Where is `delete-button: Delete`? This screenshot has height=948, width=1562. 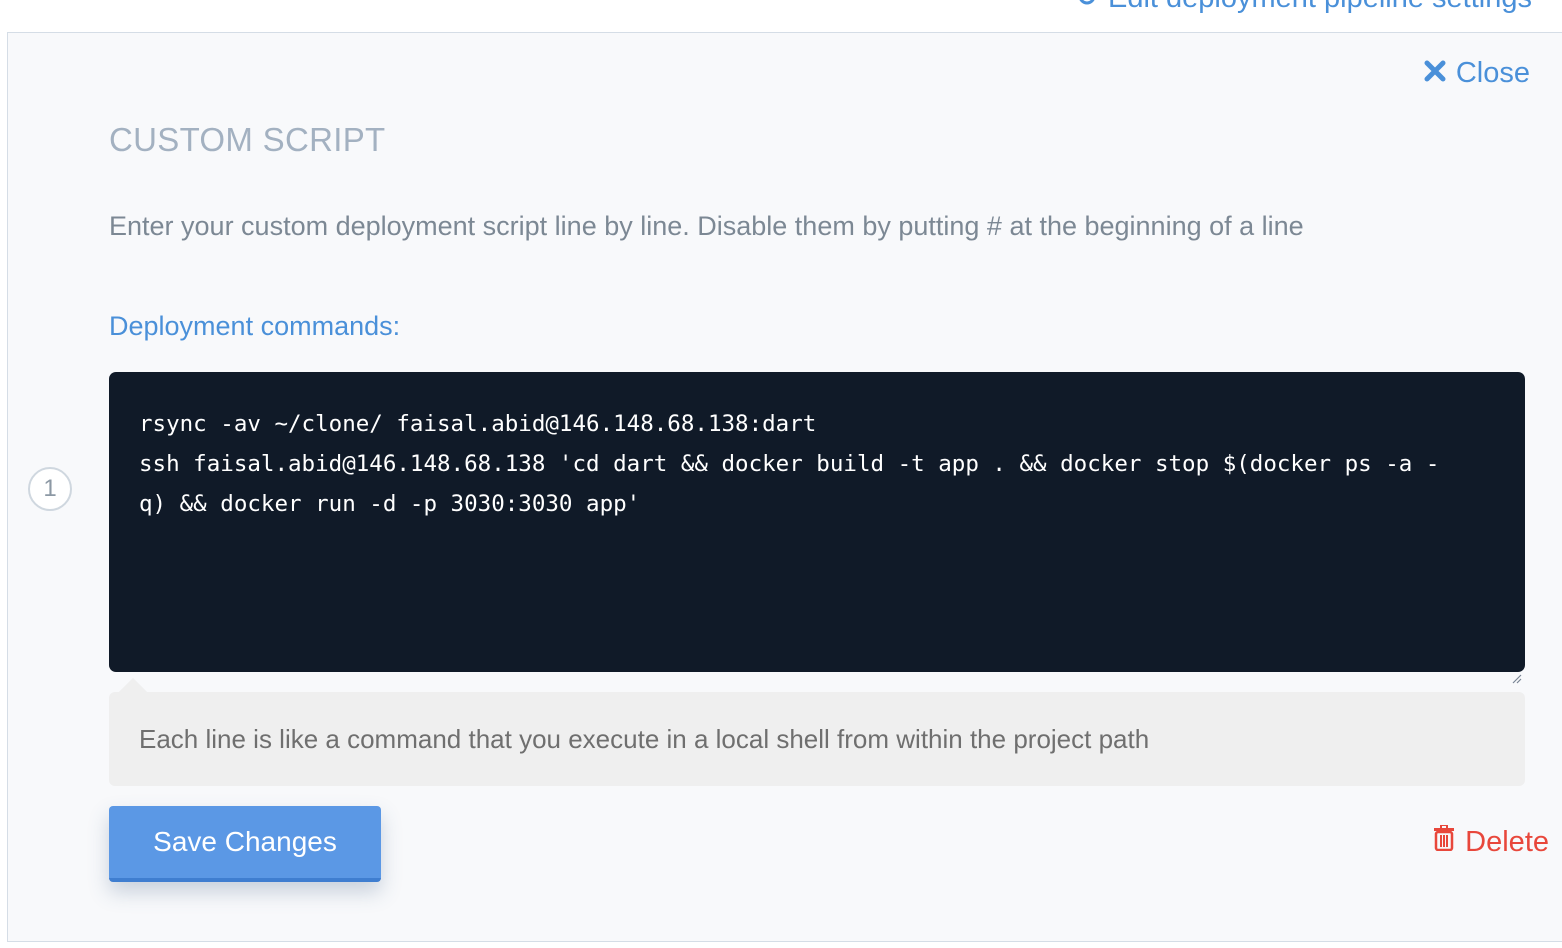 delete-button: Delete is located at coordinates (1491, 841).